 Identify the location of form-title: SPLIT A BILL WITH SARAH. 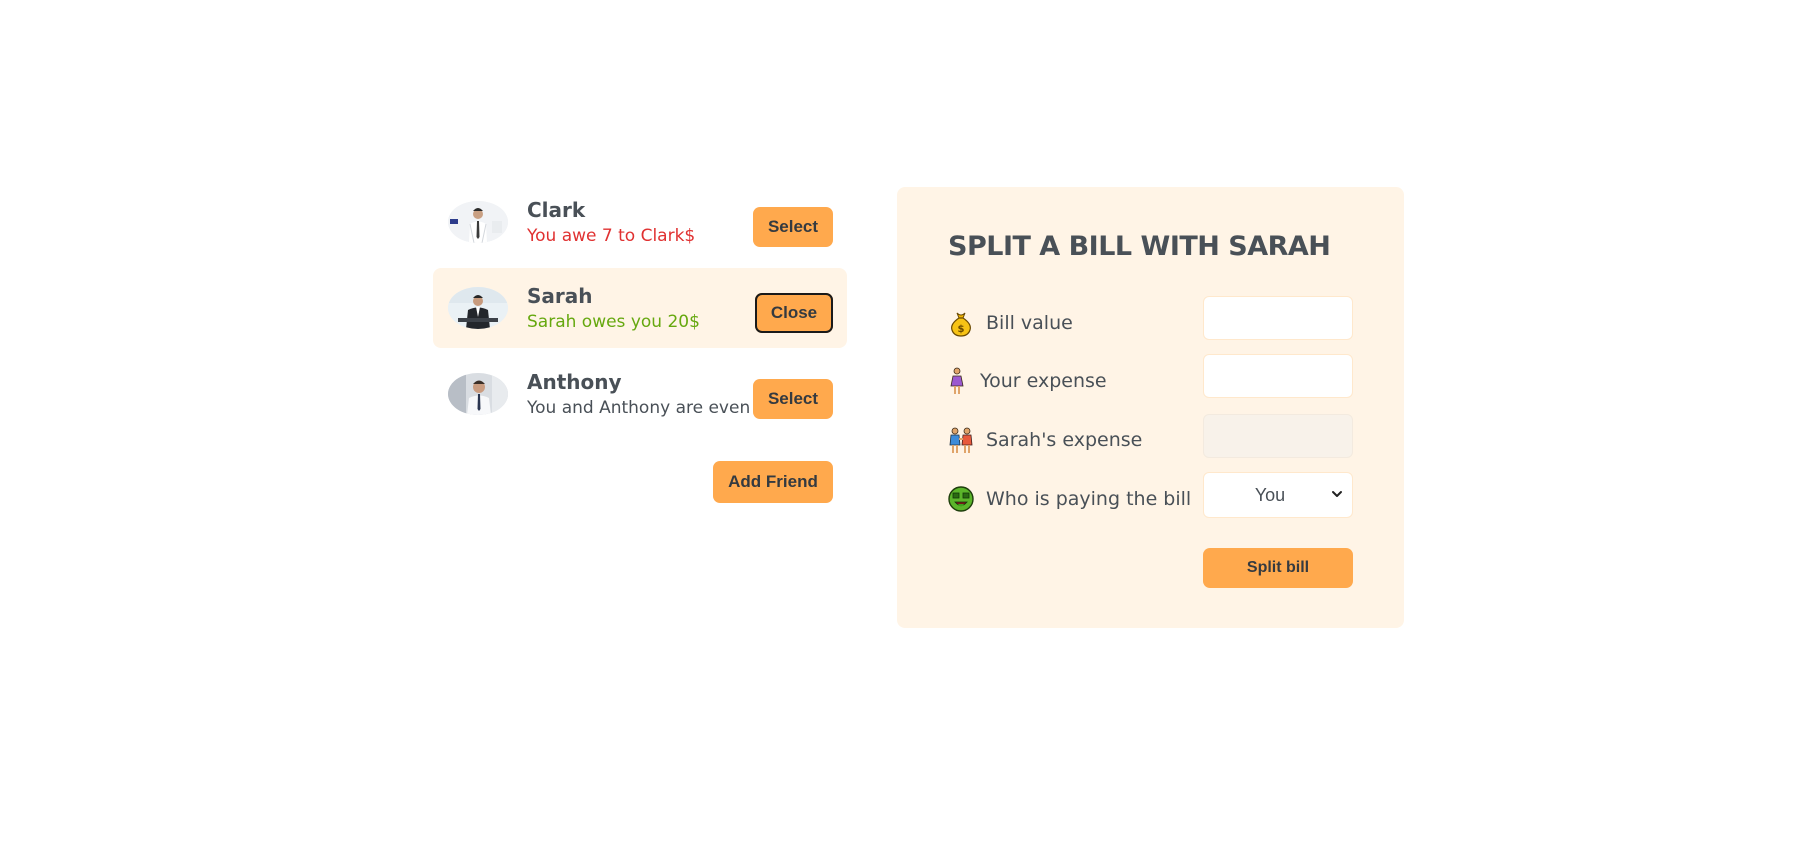
(1139, 246).